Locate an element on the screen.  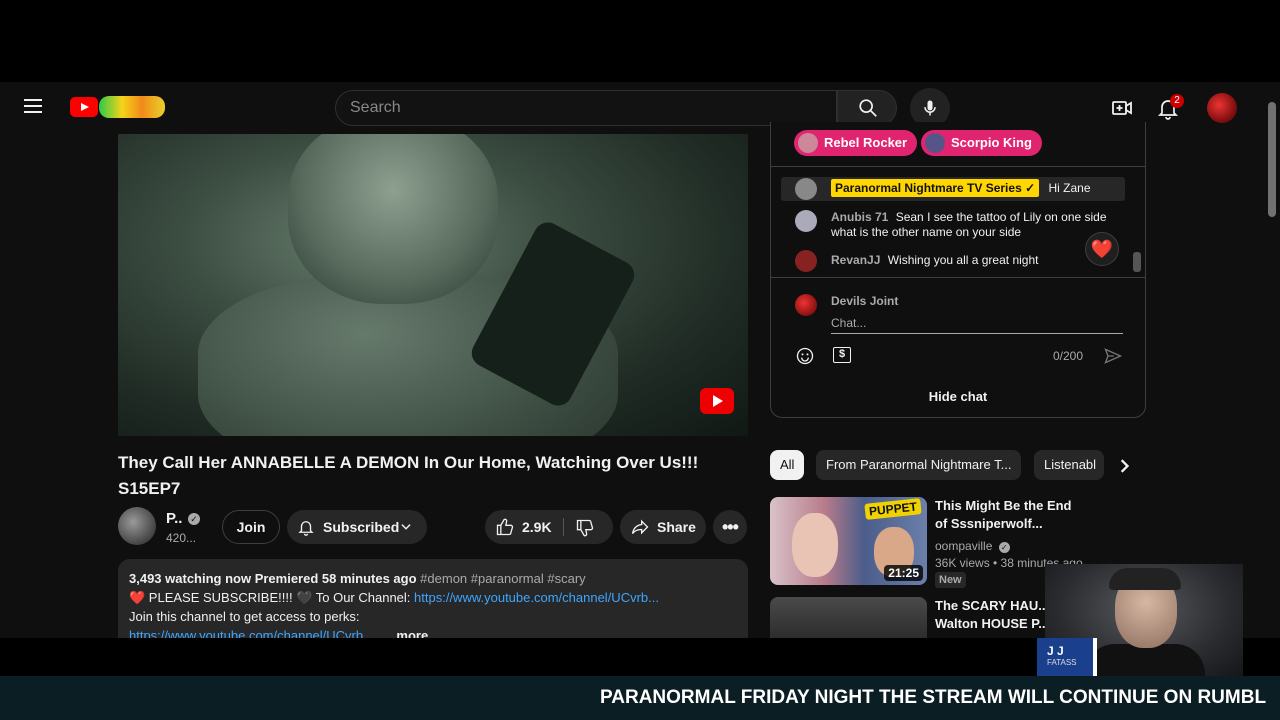
microphone-icon is located at coordinates (930, 108).